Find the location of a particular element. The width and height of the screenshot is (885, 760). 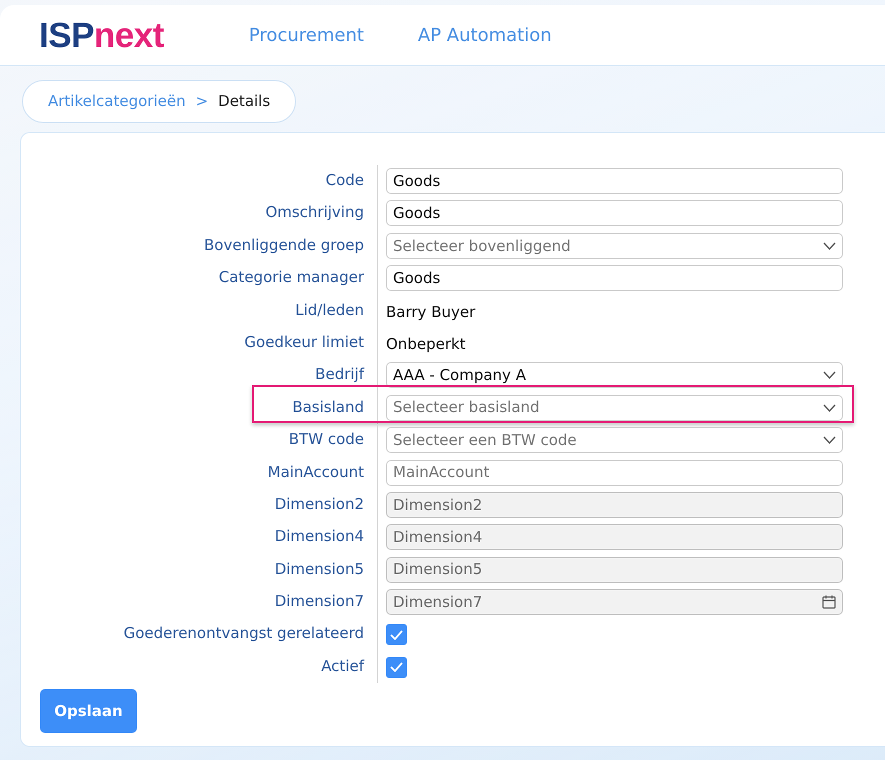

field-label: Lid/leden is located at coordinates (329, 310).